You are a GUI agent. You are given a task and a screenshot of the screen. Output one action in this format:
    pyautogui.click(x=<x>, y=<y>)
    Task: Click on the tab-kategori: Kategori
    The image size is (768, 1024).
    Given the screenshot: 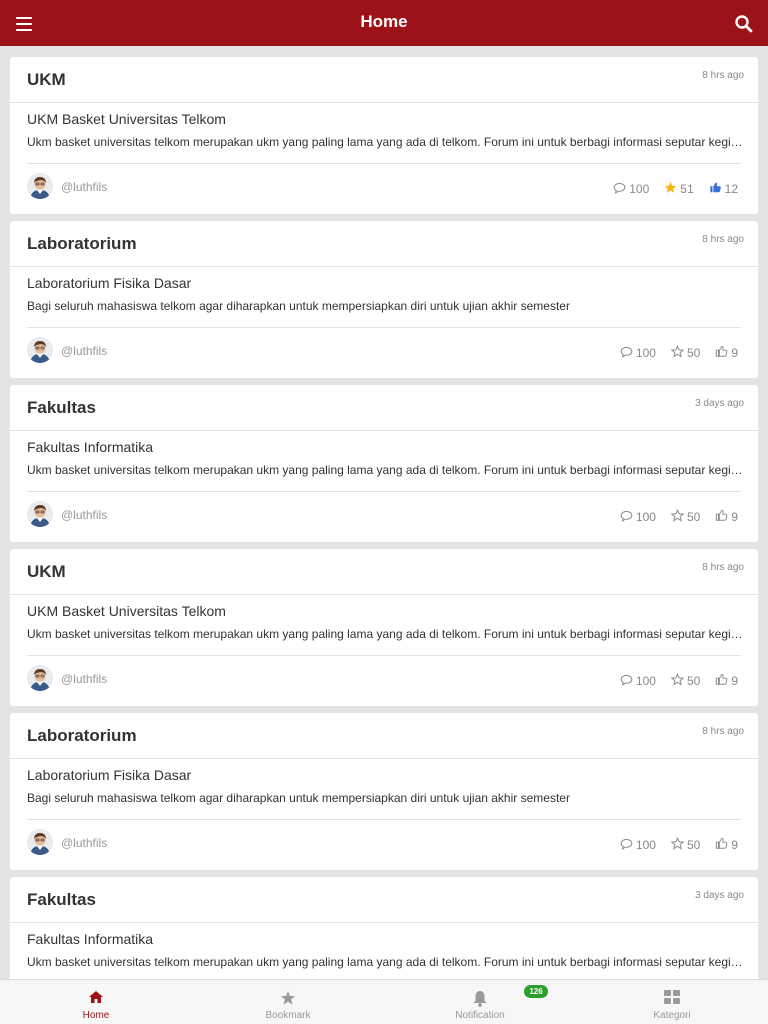 What is the action you would take?
    pyautogui.click(x=672, y=1002)
    